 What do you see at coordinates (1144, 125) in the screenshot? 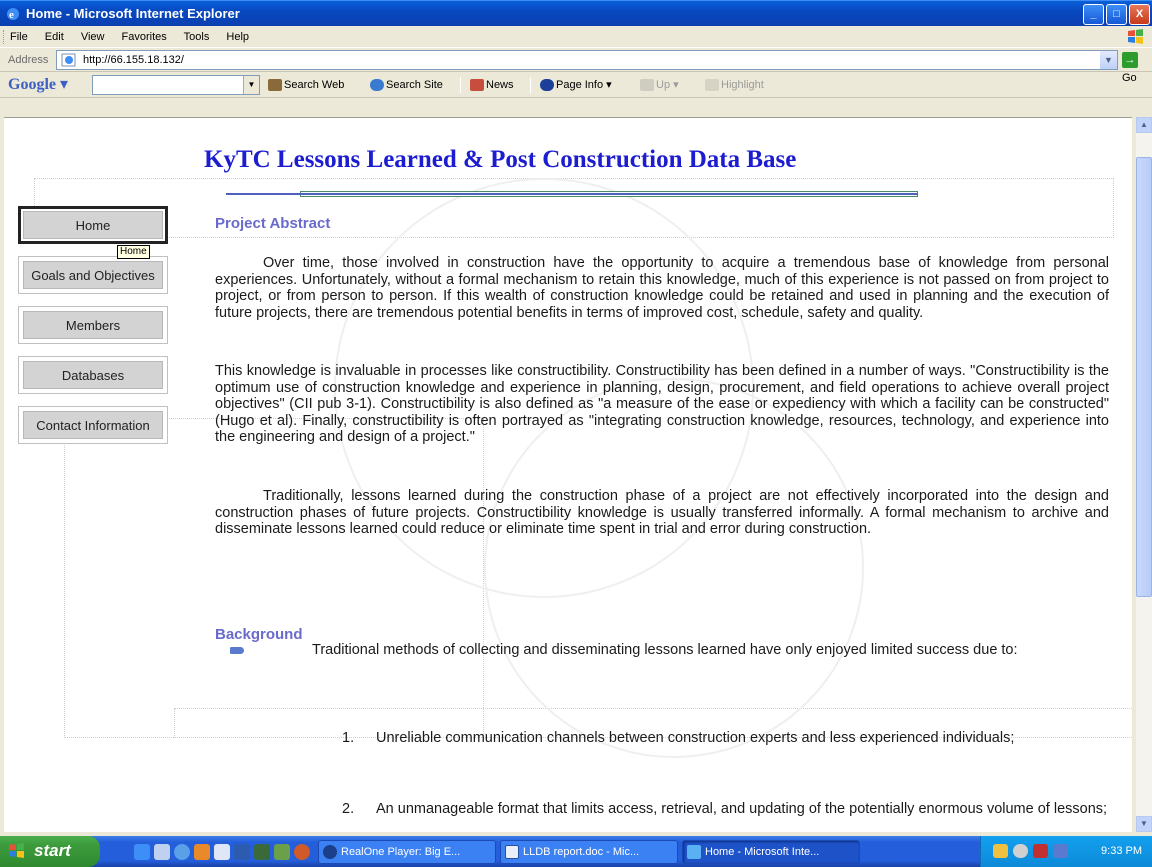
I see `scroll-up-icon: ▲` at bounding box center [1144, 125].